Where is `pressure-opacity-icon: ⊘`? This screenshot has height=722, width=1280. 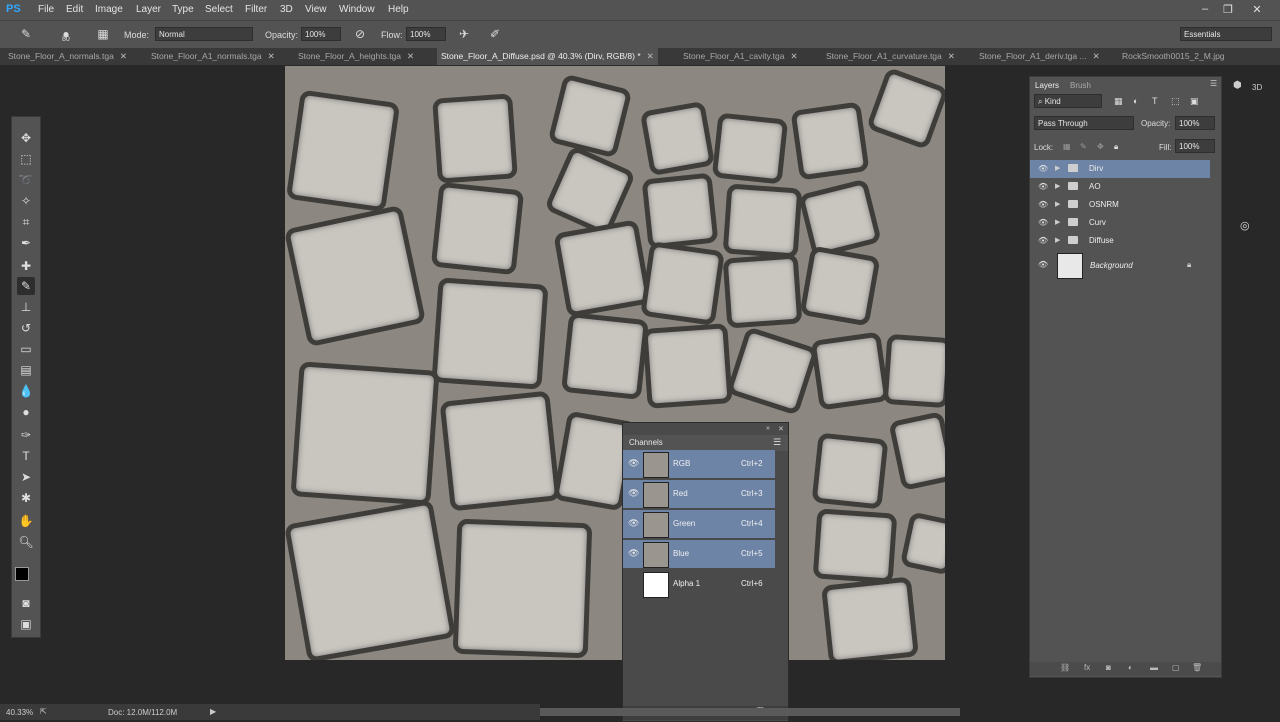 pressure-opacity-icon: ⊘ is located at coordinates (360, 34).